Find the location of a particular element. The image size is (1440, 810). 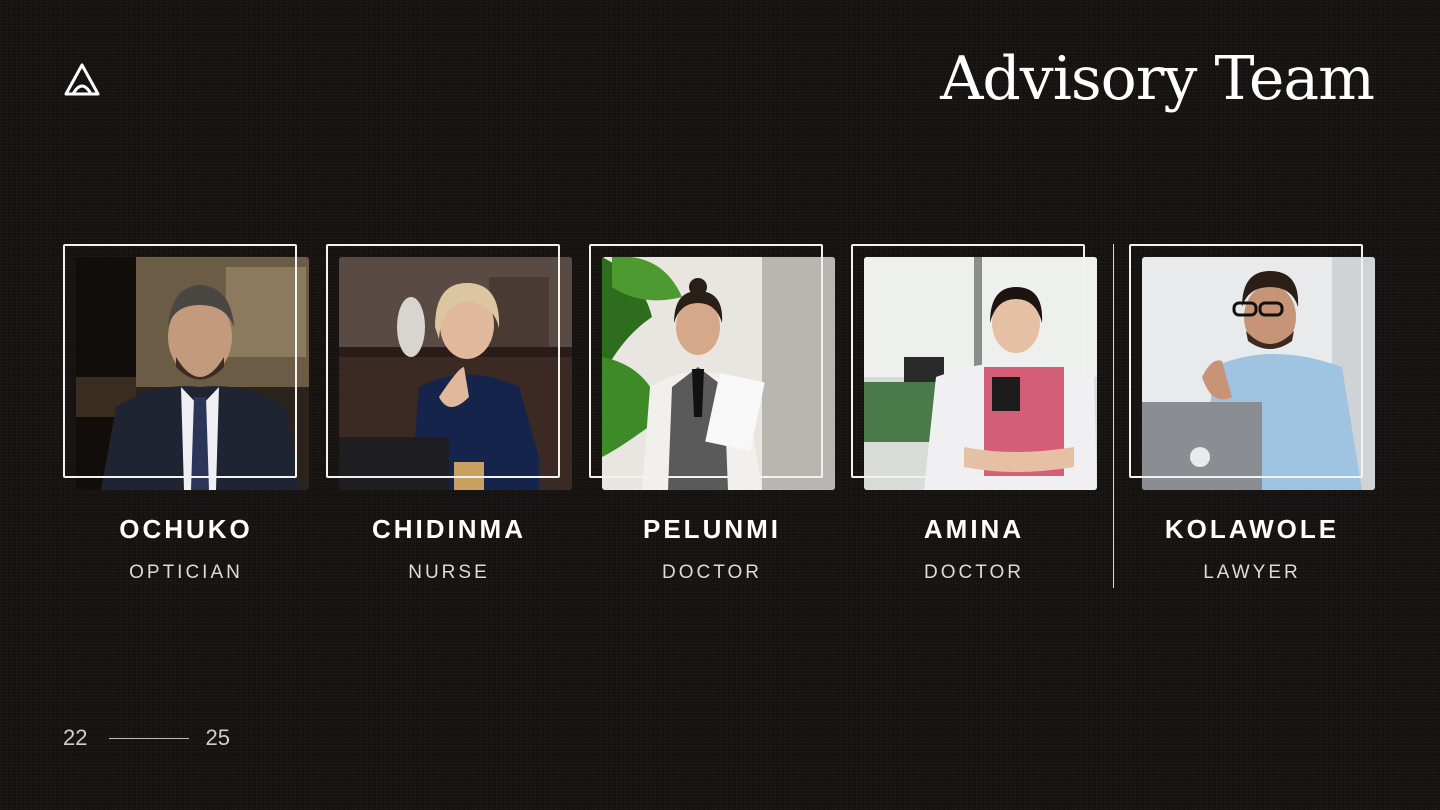

member-role: LAWYER is located at coordinates (1252, 572).